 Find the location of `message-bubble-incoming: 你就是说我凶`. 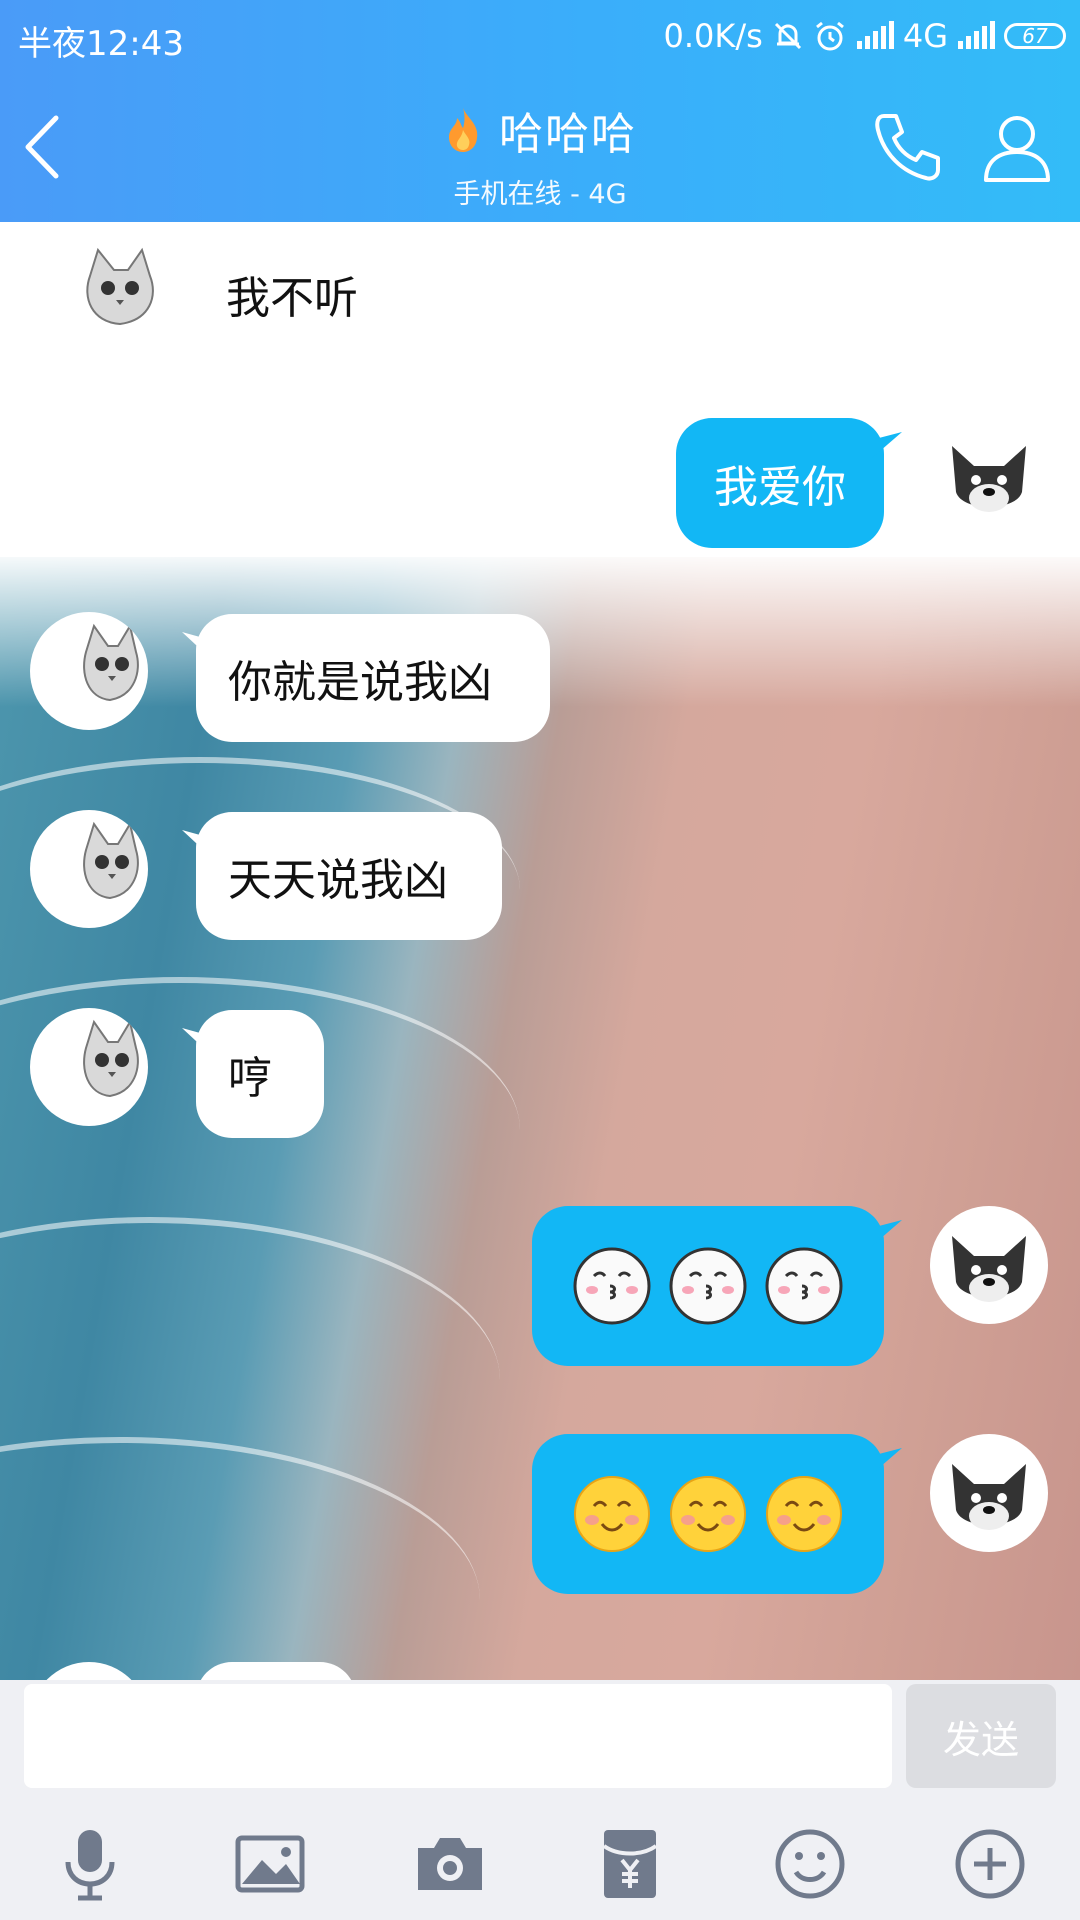

message-bubble-incoming: 你就是说我凶 is located at coordinates (373, 678).